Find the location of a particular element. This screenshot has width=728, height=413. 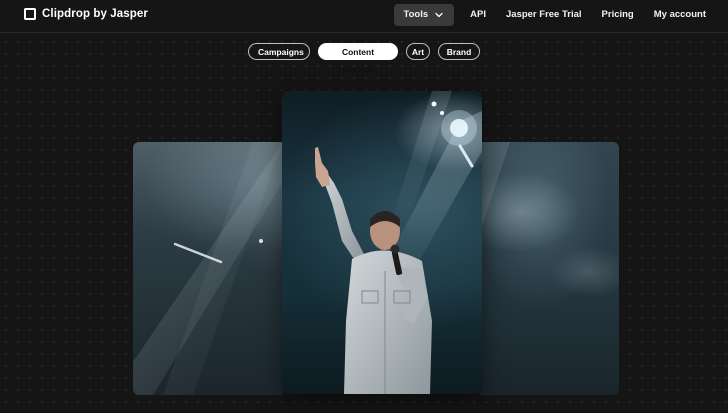

nav-link-my-account: My account is located at coordinates (680, 15).